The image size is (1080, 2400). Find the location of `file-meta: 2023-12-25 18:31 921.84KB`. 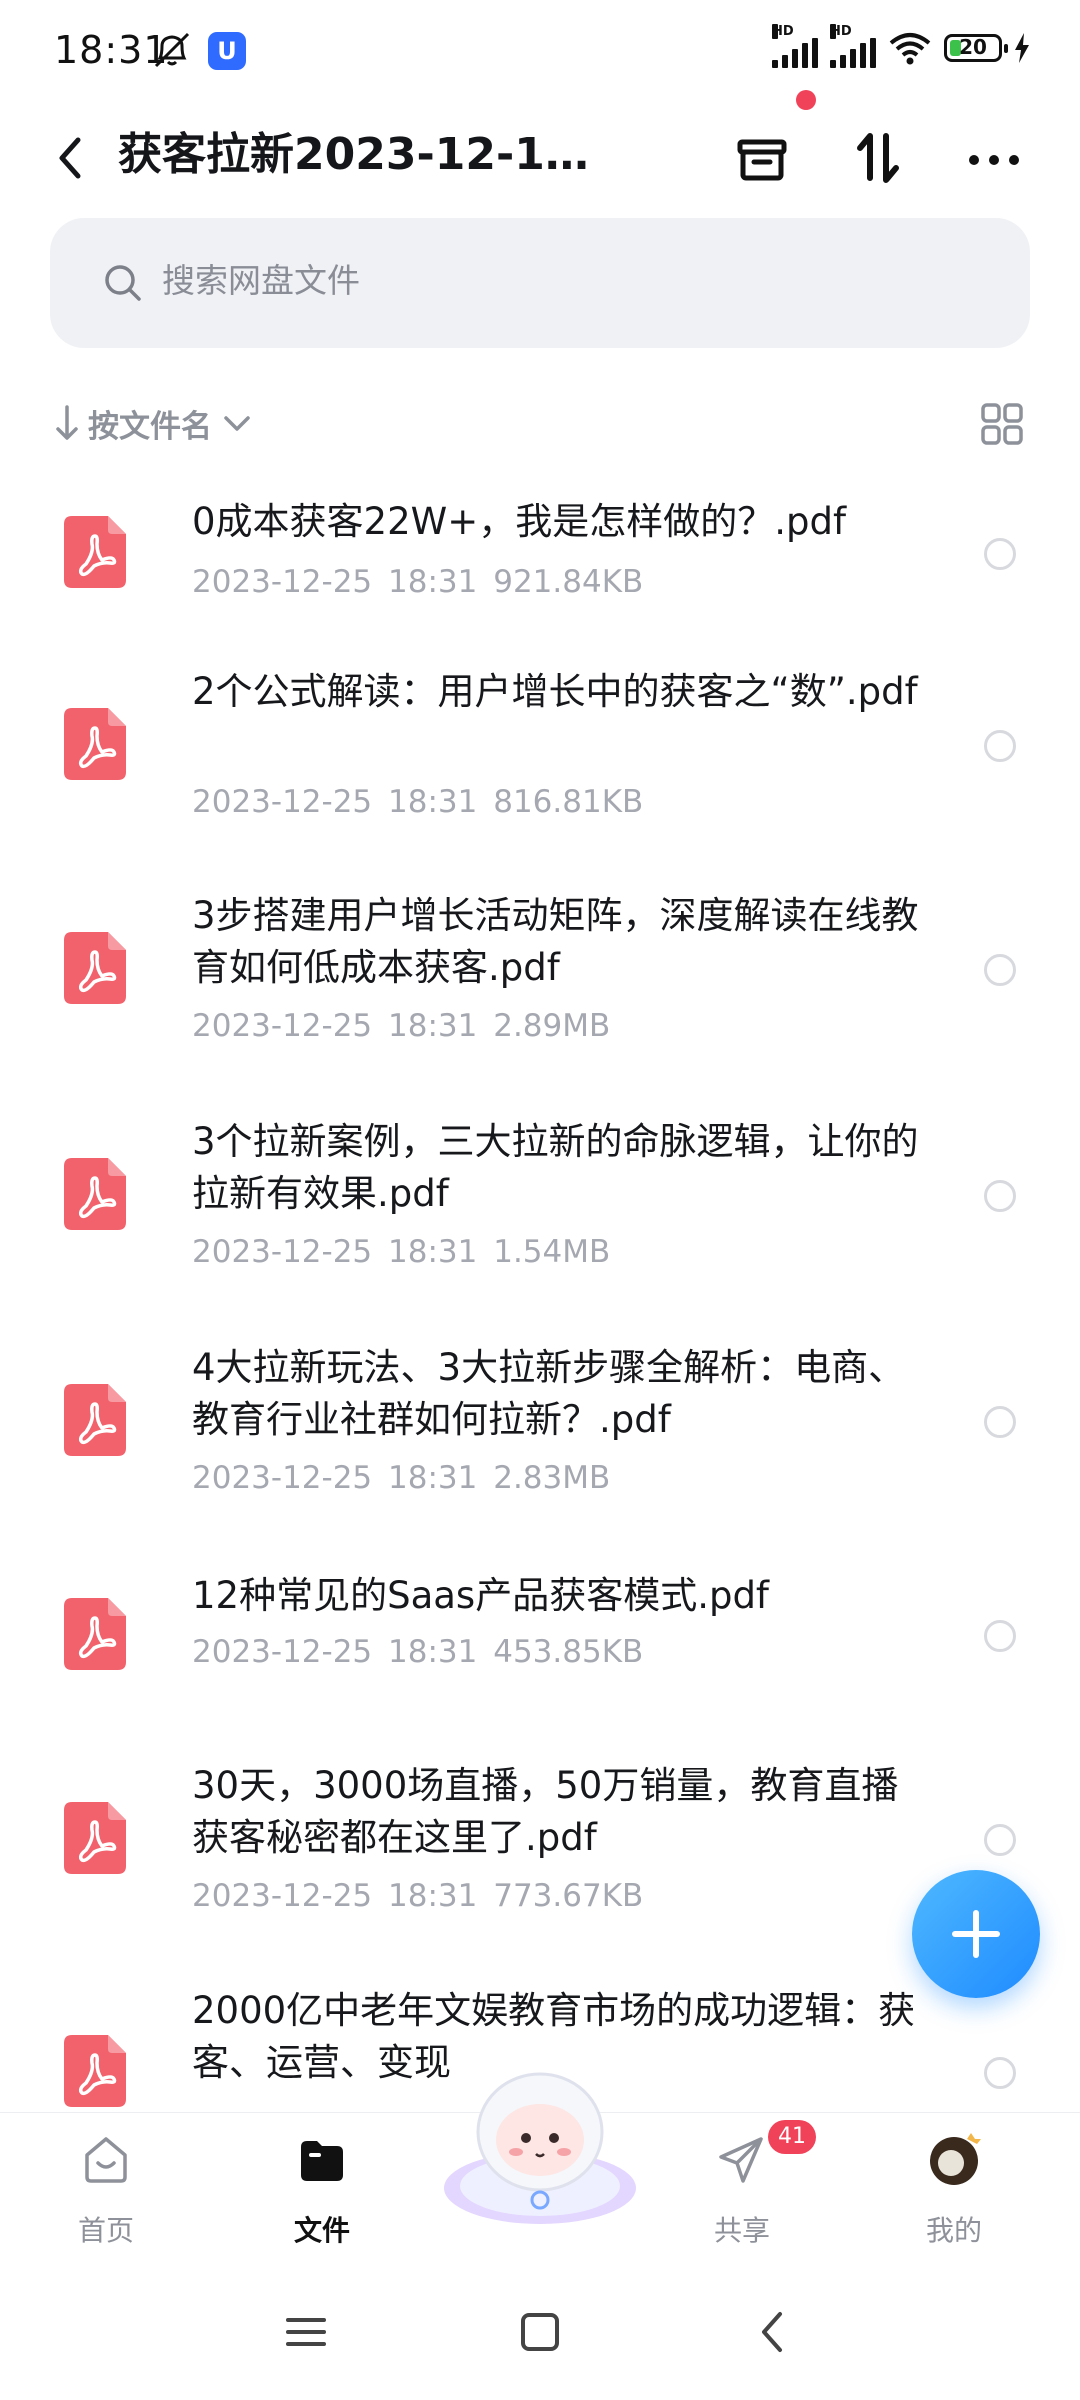

file-meta: 2023-12-25 18:31 921.84KB is located at coordinates (418, 582).